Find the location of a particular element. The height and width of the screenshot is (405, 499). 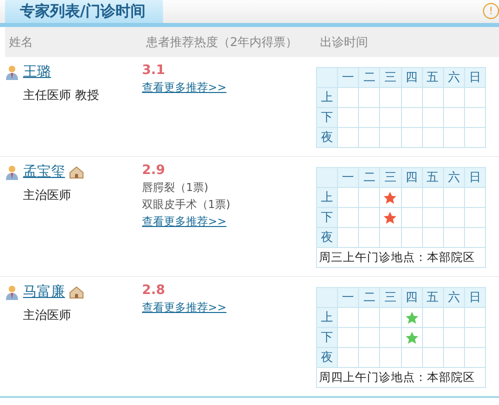

clinic-location-note: 周三上午门诊地点：本部院区 is located at coordinates (401, 258).